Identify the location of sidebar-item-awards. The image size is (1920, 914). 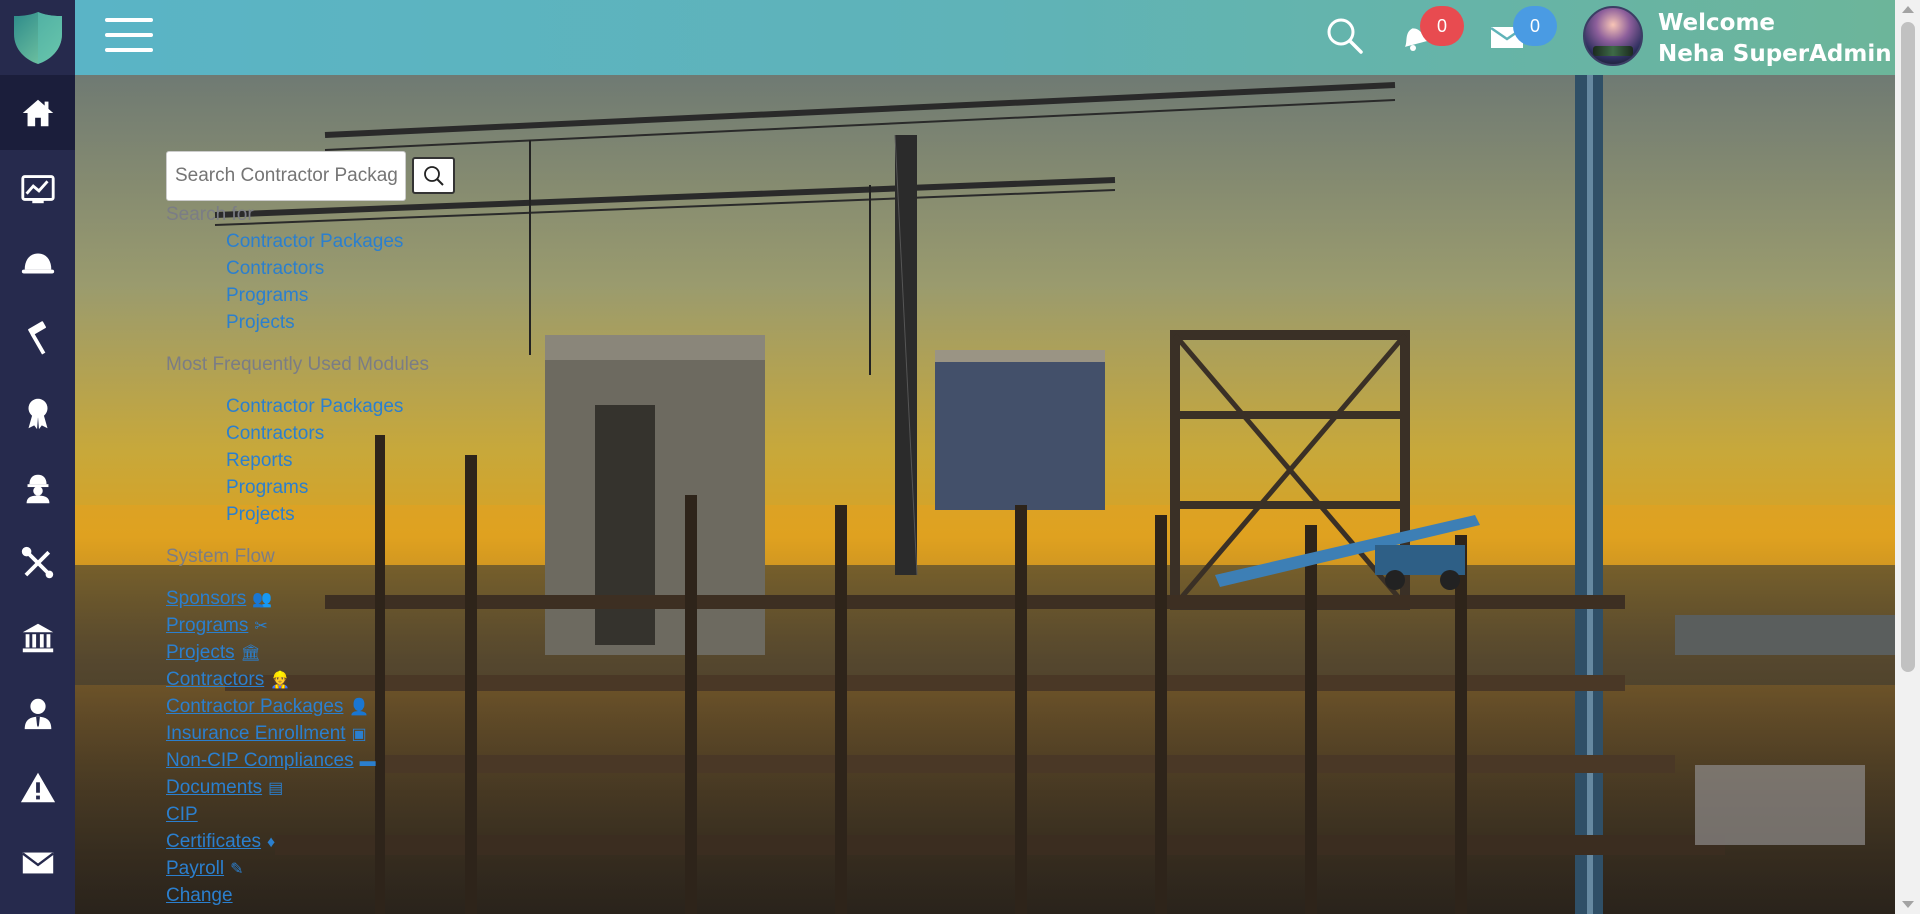
(37, 412).